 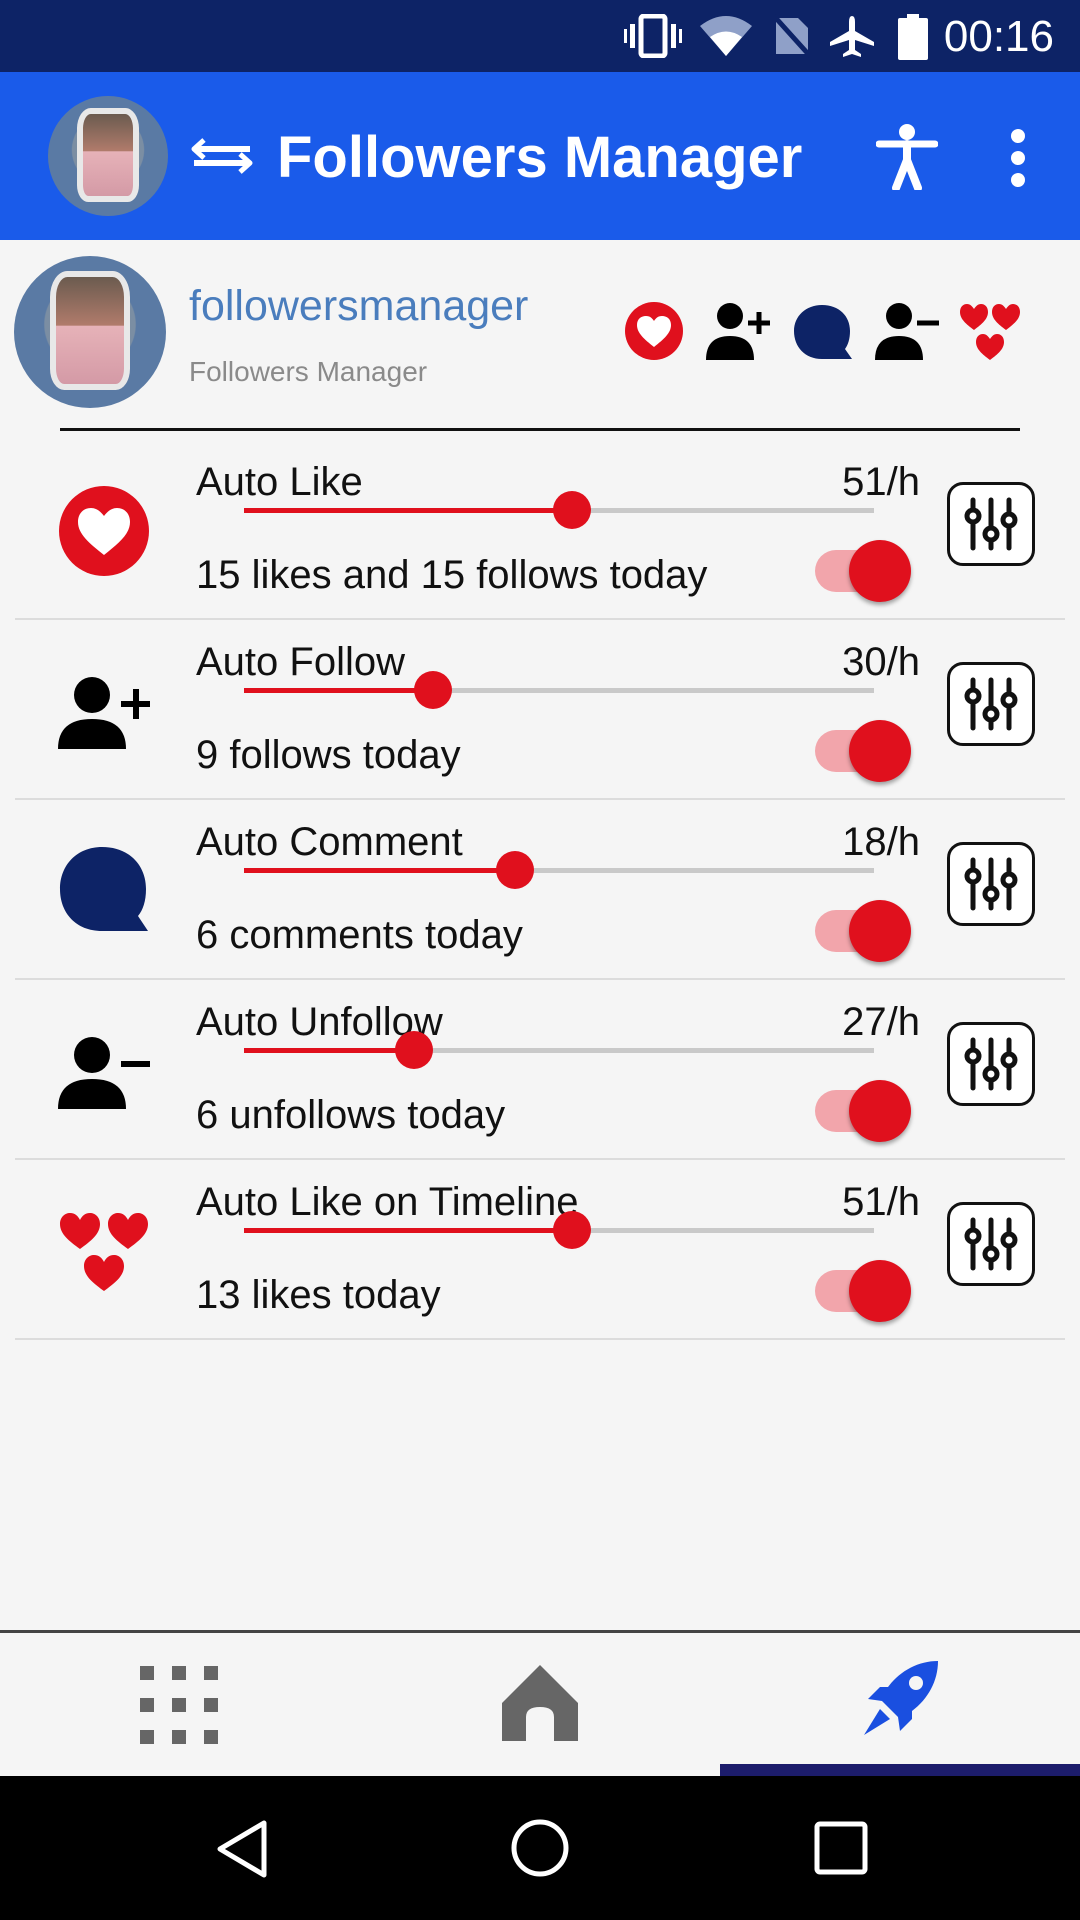 I want to click on status-bar: 00:16, so click(x=540, y=36).